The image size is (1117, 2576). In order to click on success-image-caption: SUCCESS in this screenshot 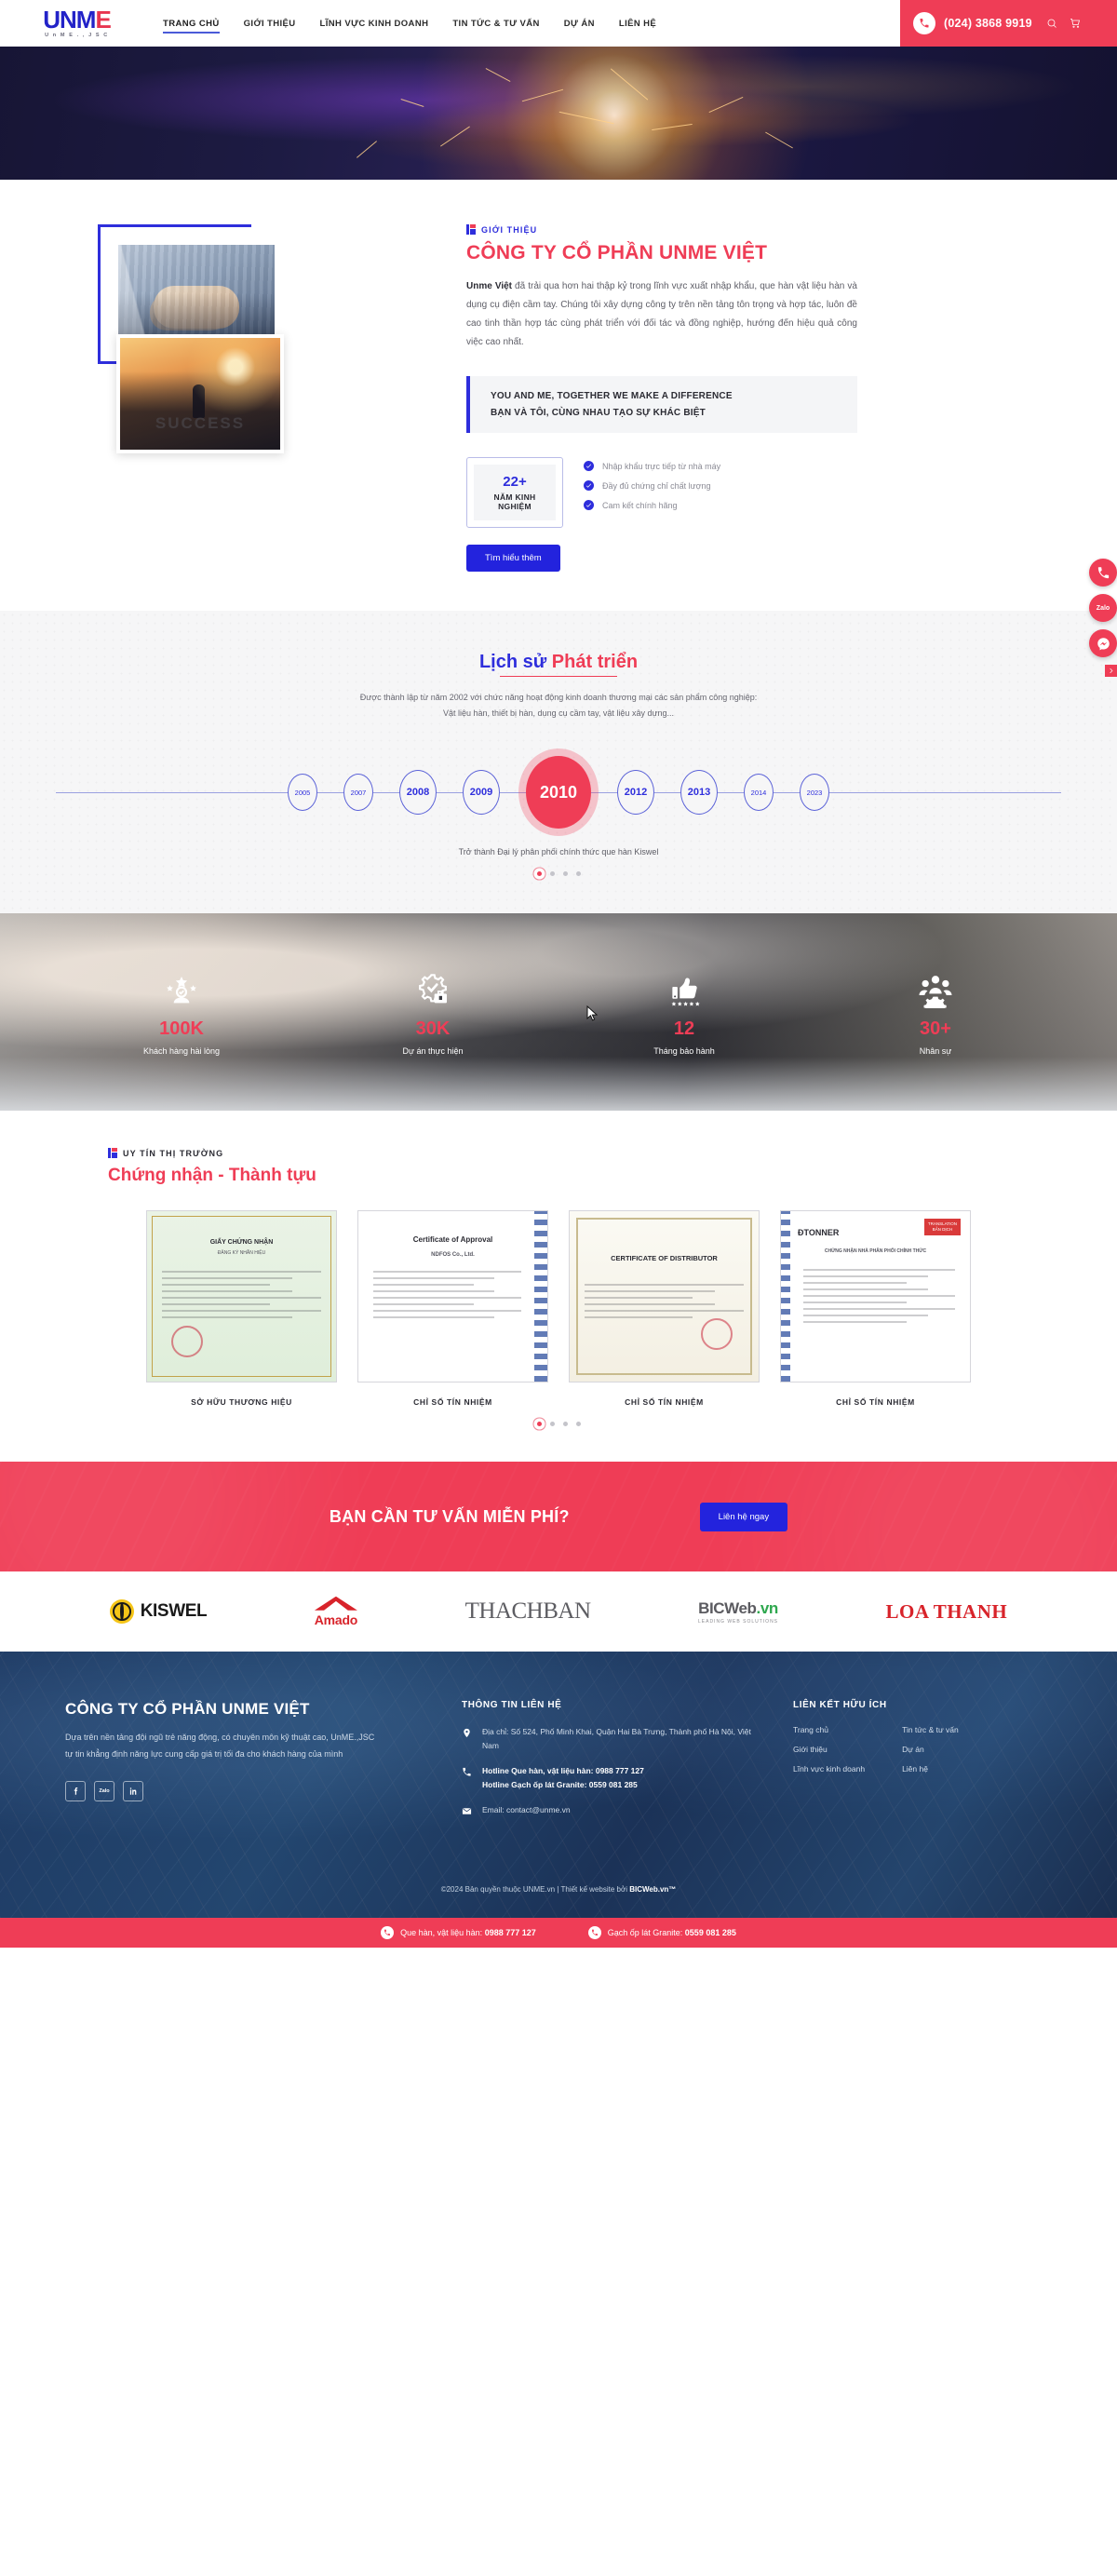, I will do `click(200, 423)`.